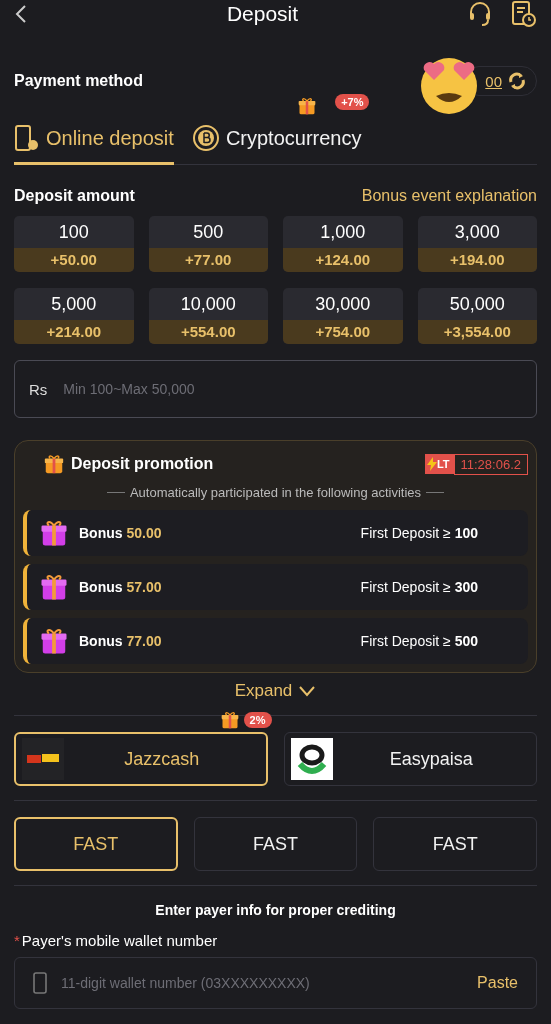  Describe the element at coordinates (343, 232) in the screenshot. I see `amount-value: 1,000` at that location.